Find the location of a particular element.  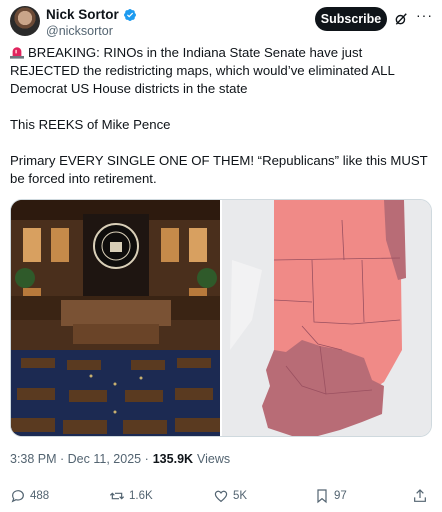

action-bar: 488 1.6K 5K 97 is located at coordinates (221, 498).